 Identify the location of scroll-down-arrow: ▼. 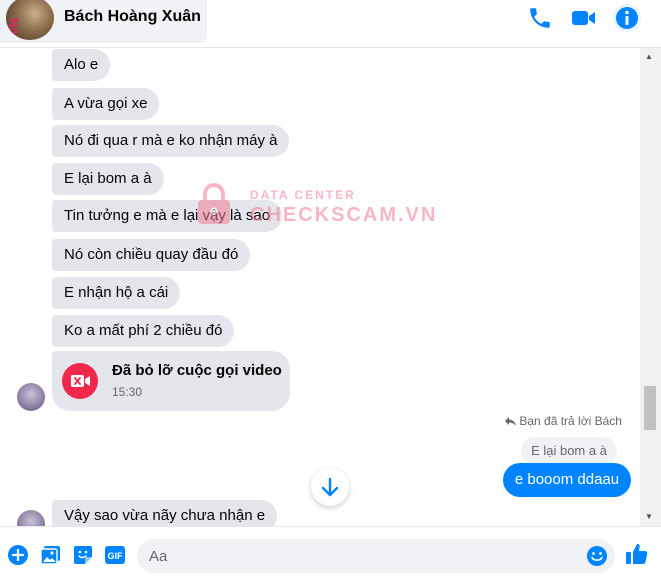
(649, 516).